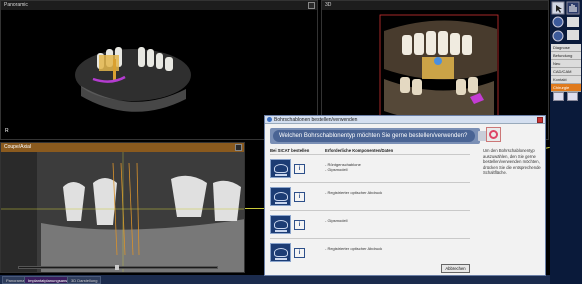 This screenshot has width=582, height=284. Describe the element at coordinates (566, 56) in the screenshot. I see `menu-item-befundung: Befundung` at that location.